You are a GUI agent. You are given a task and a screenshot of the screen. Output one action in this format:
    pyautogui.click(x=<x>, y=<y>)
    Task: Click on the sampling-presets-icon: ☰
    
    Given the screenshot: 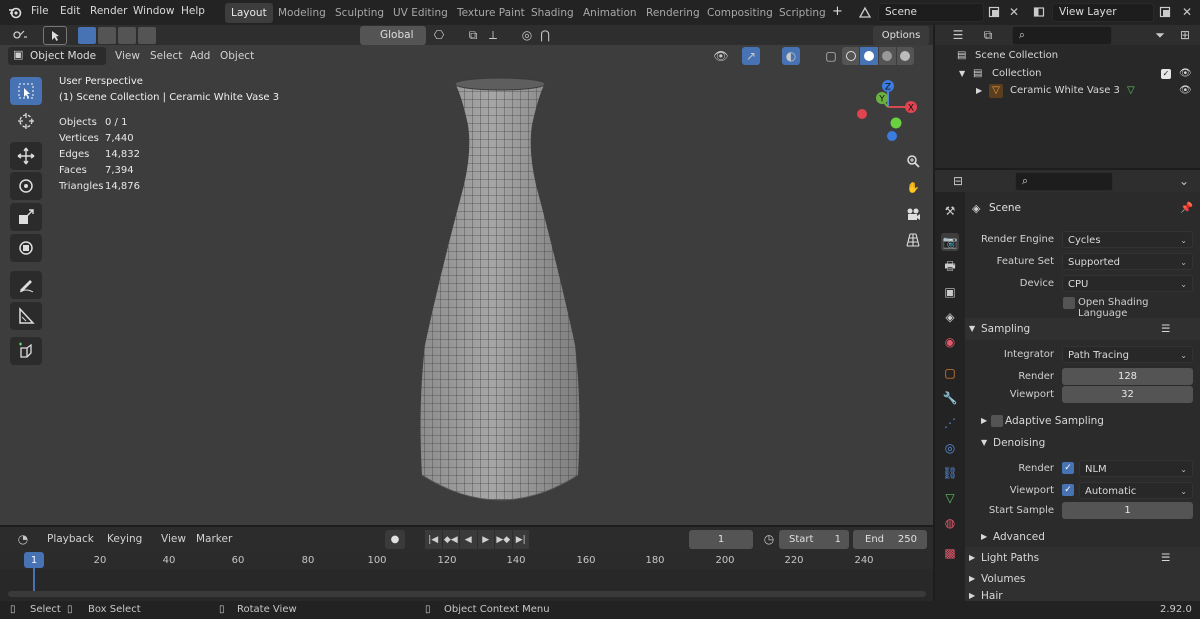 What is the action you would take?
    pyautogui.click(x=1165, y=329)
    